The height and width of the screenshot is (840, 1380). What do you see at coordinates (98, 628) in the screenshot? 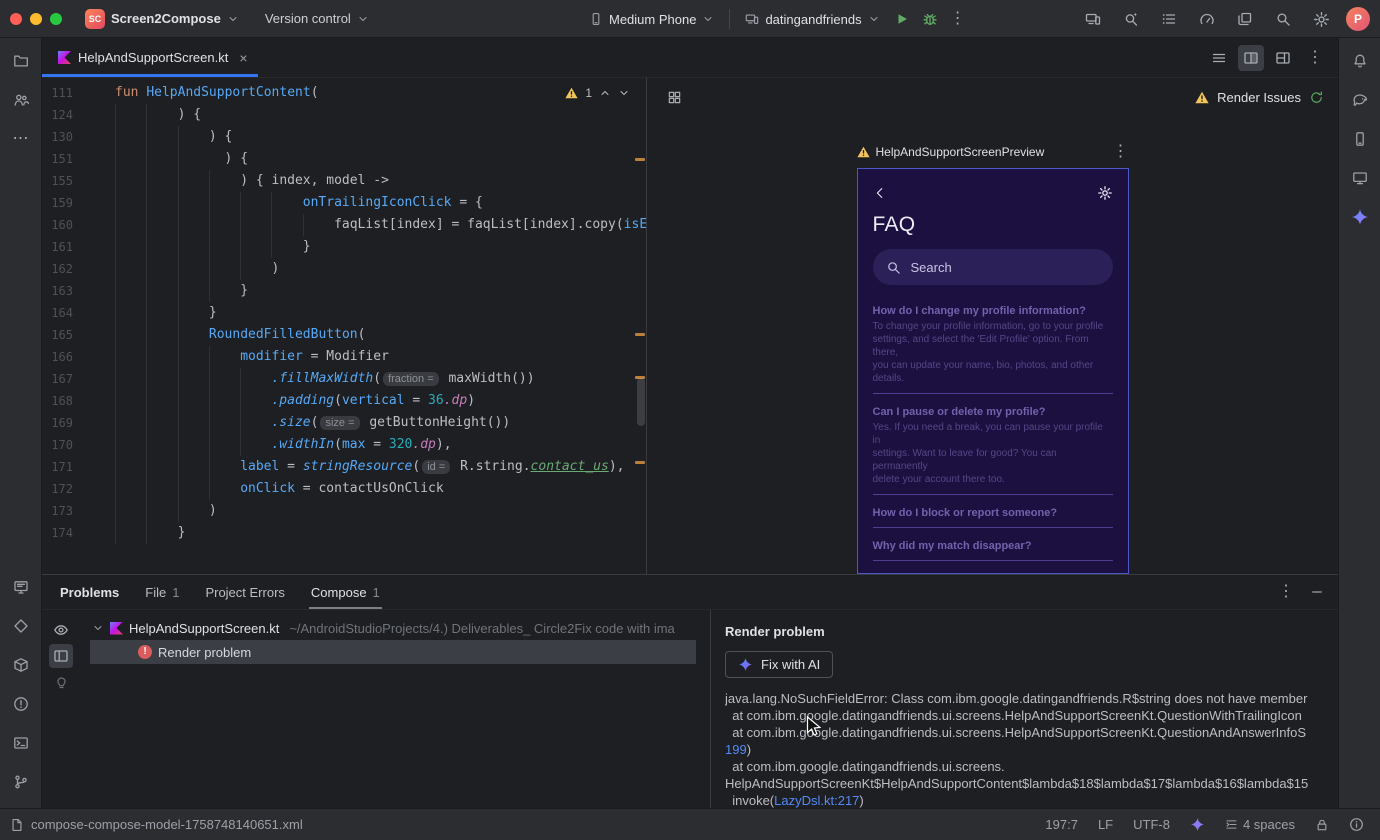
I see `chevron-down-icon` at bounding box center [98, 628].